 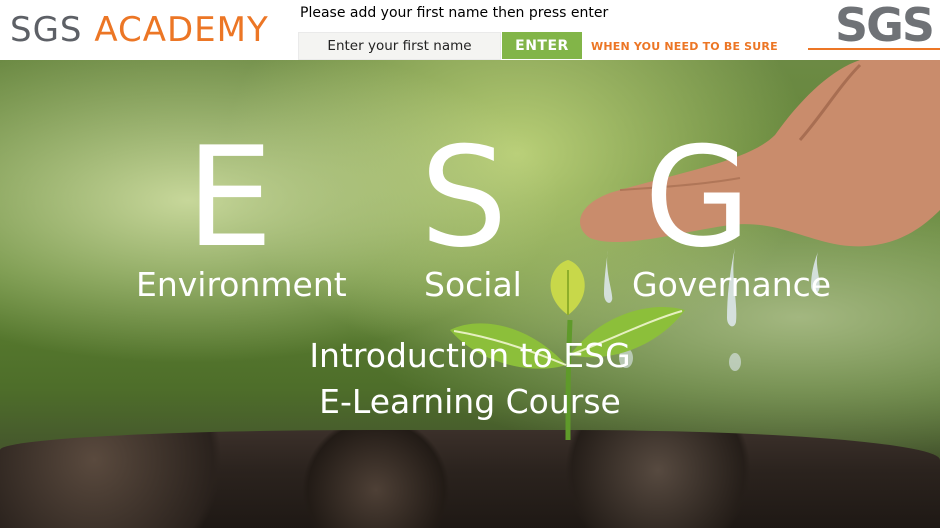 I want to click on tagline: WHEN YOU NEED TO BE SURE, so click(x=684, y=46).